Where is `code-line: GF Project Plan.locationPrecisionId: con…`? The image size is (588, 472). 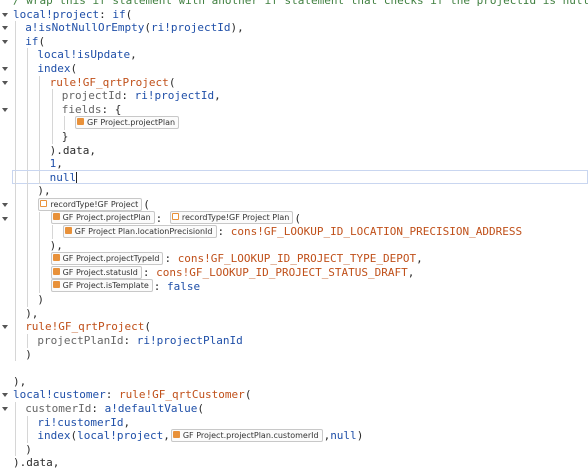 code-line: GF Project Plan.locationPrecisionId: con… is located at coordinates (292, 231).